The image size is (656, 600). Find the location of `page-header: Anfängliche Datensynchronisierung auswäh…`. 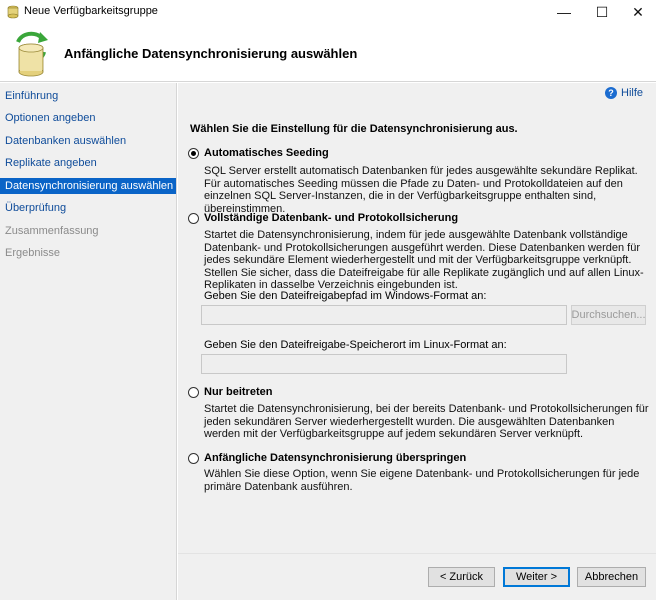

page-header: Anfängliche Datensynchronisierung auswäh… is located at coordinates (328, 53).